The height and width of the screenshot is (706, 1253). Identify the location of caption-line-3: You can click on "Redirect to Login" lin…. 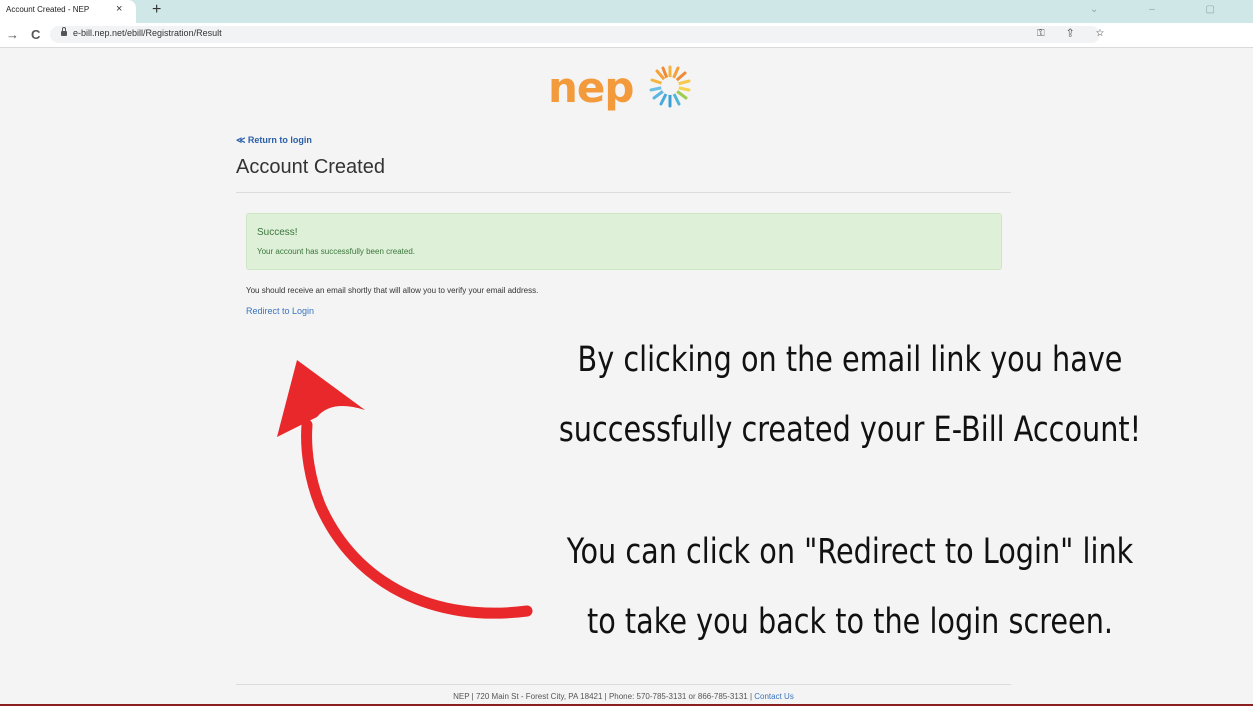
(850, 552).